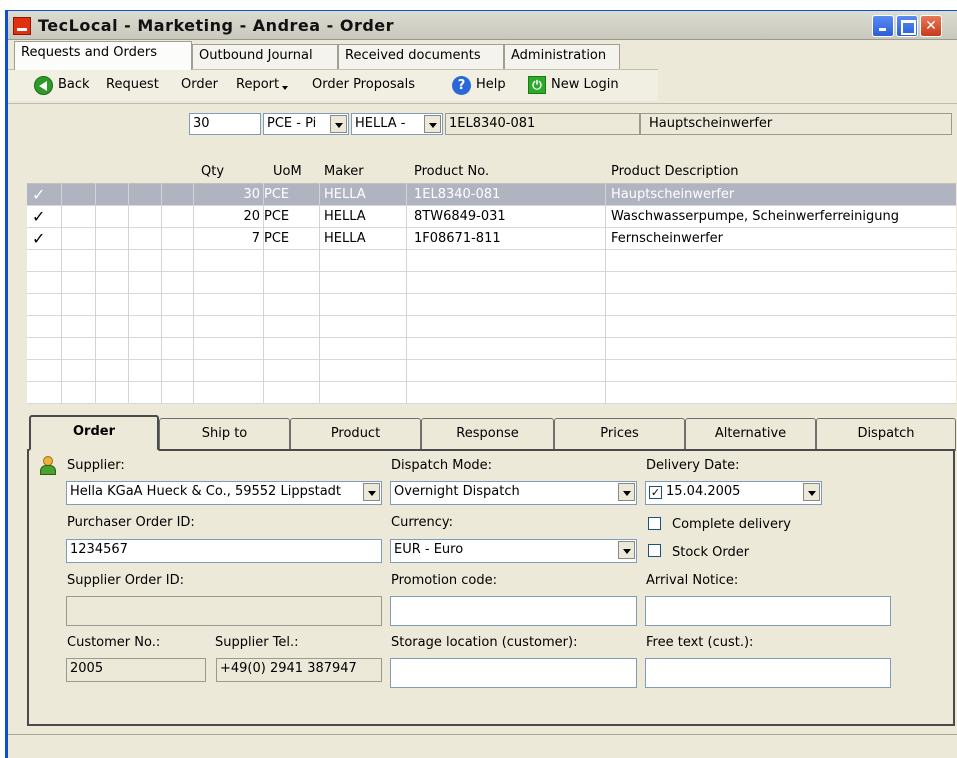 Image resolution: width=957 pixels, height=758 pixels. I want to click on row-qty: 30, so click(251, 194).